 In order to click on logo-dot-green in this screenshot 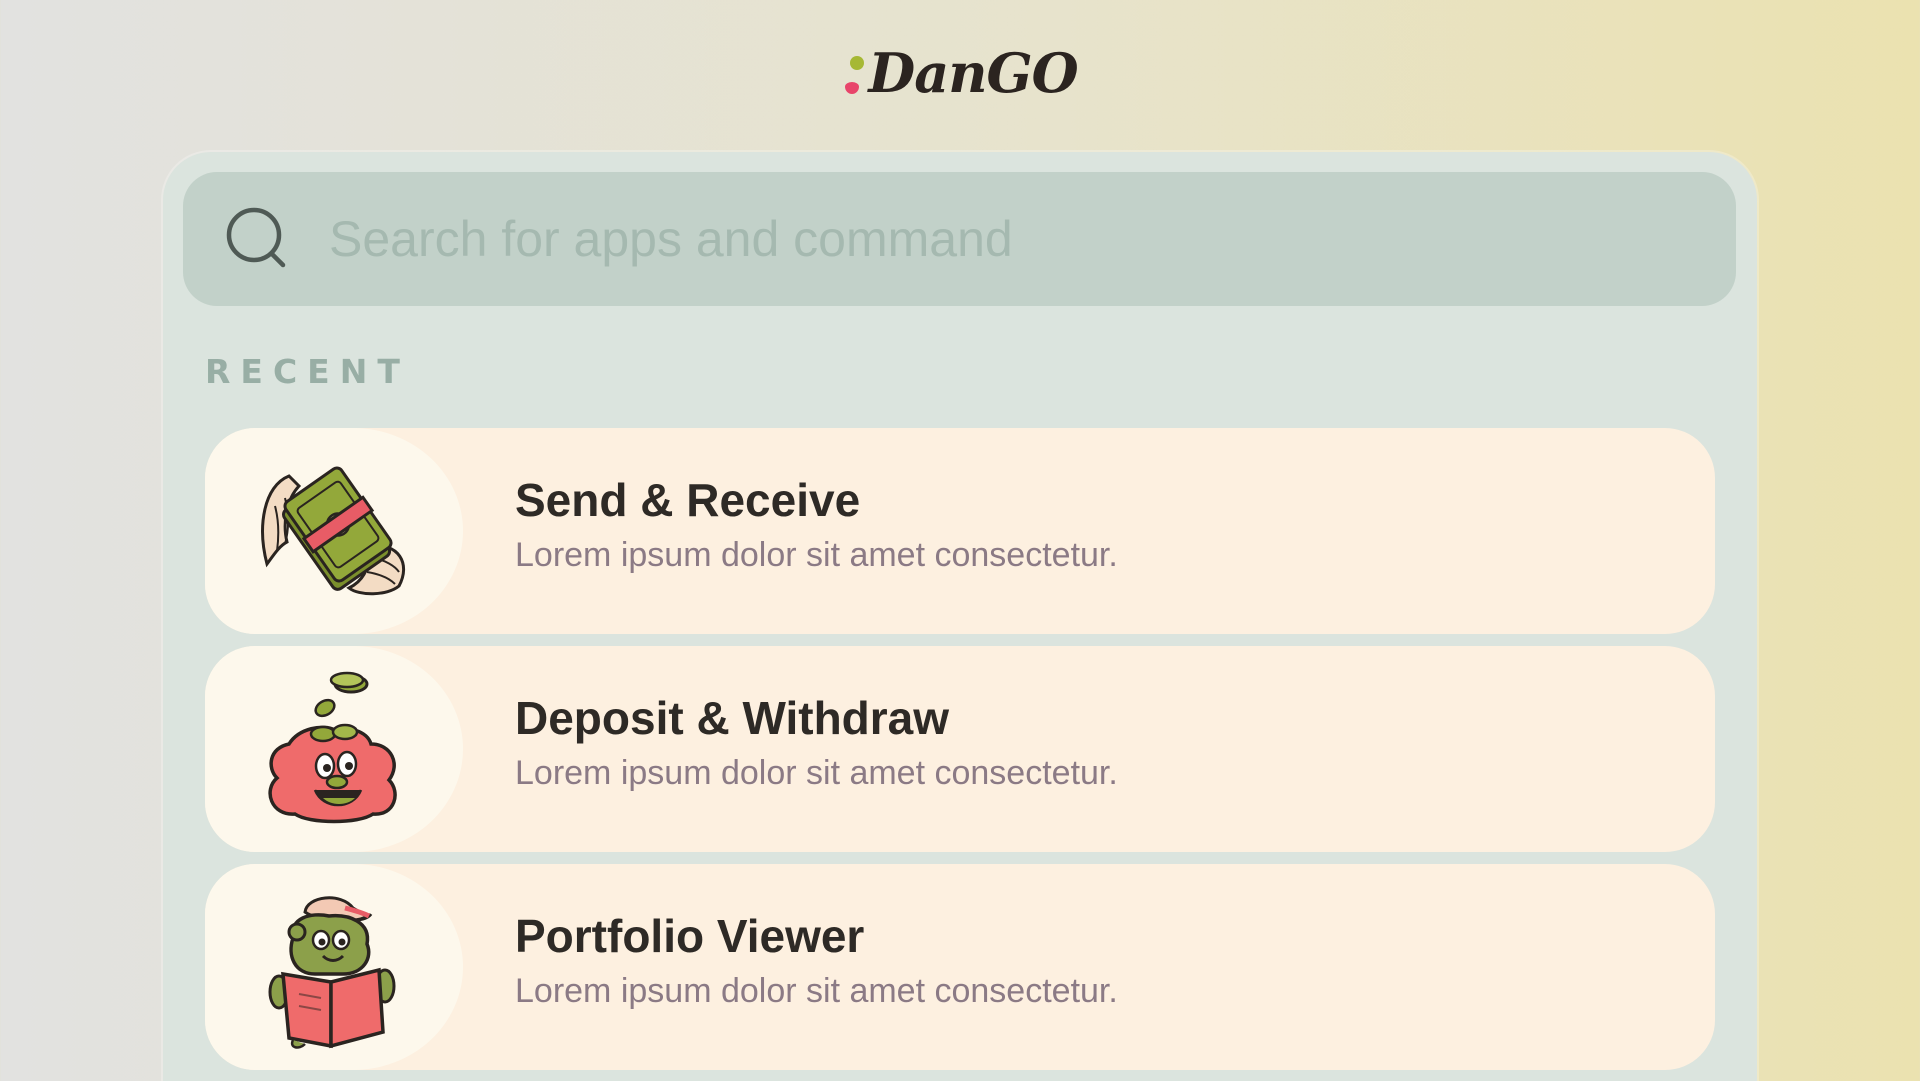, I will do `click(857, 63)`.